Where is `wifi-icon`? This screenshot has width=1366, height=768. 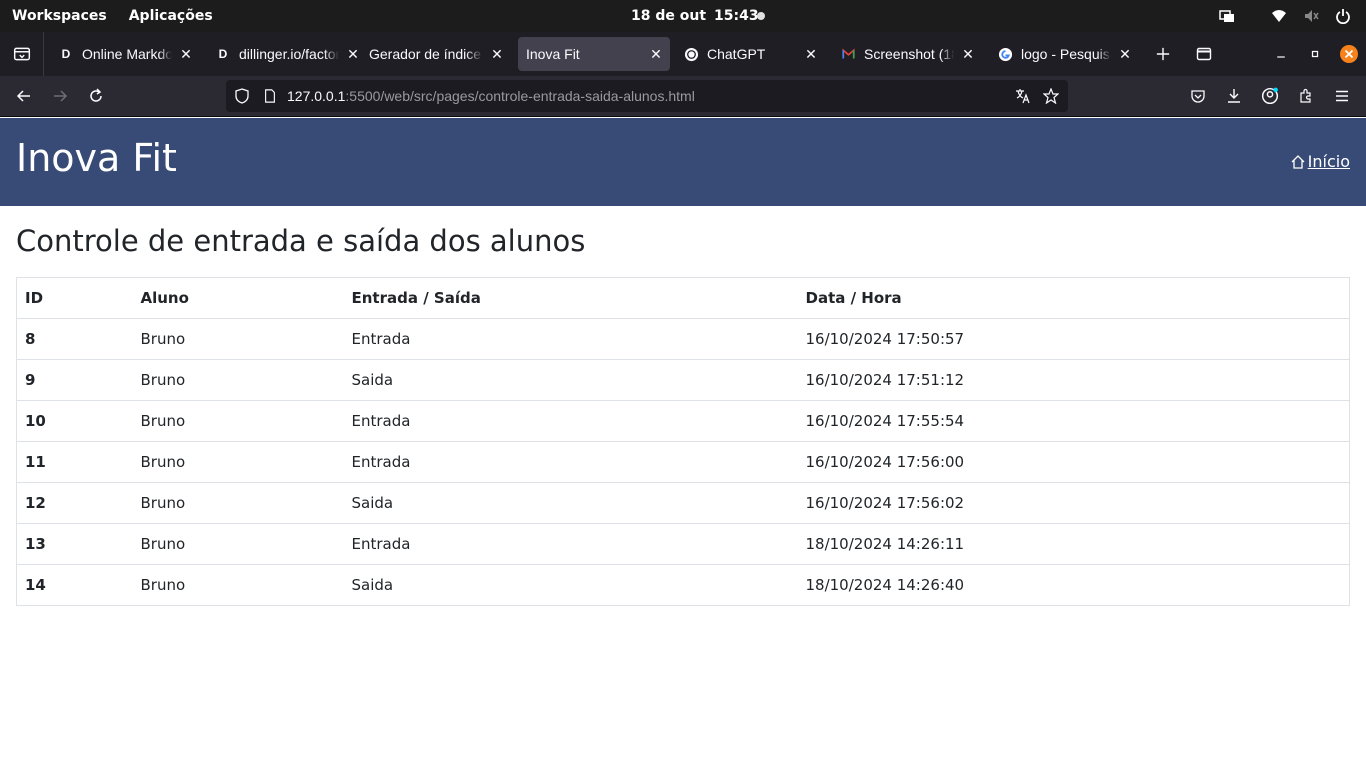
wifi-icon is located at coordinates (1279, 16).